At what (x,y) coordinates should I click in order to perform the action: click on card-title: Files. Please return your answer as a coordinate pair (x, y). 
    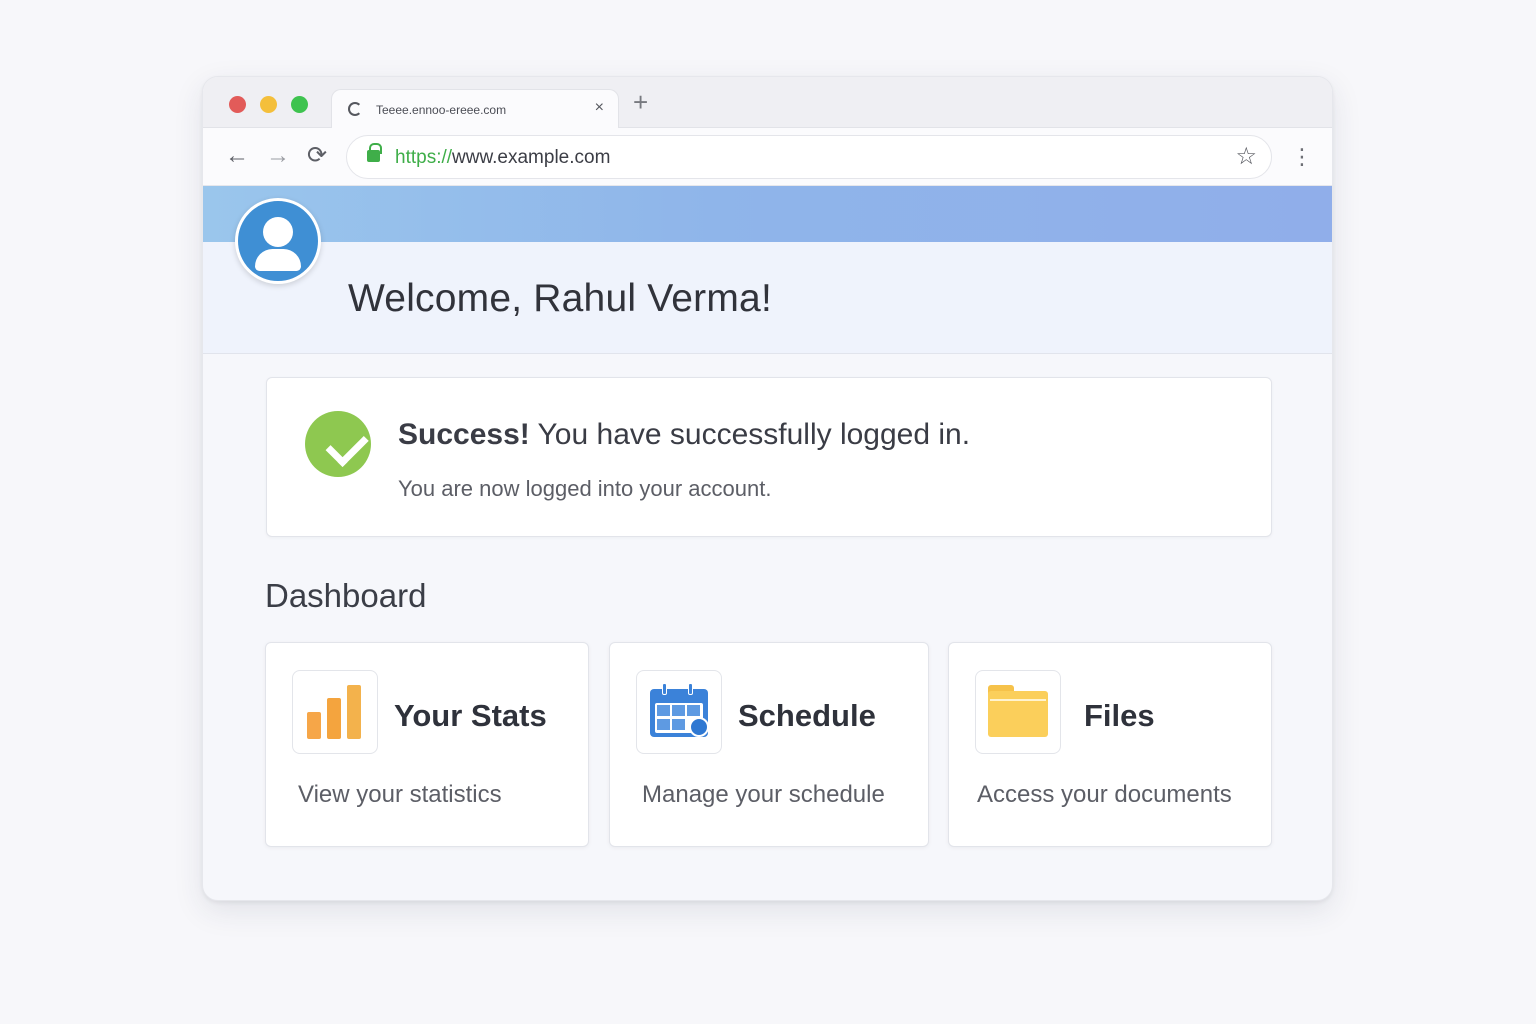
    Looking at the image, I should click on (1119, 715).